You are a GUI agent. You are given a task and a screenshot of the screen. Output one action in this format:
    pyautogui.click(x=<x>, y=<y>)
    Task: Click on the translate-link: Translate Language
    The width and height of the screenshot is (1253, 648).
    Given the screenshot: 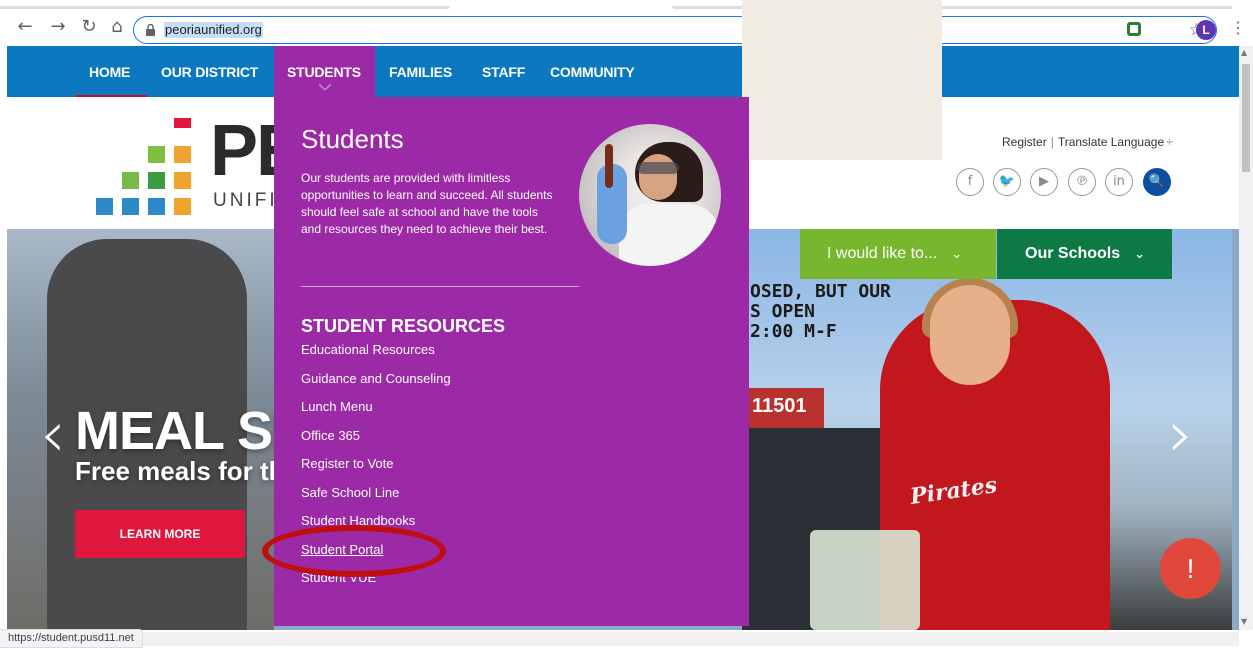 What is the action you would take?
    pyautogui.click(x=1111, y=142)
    